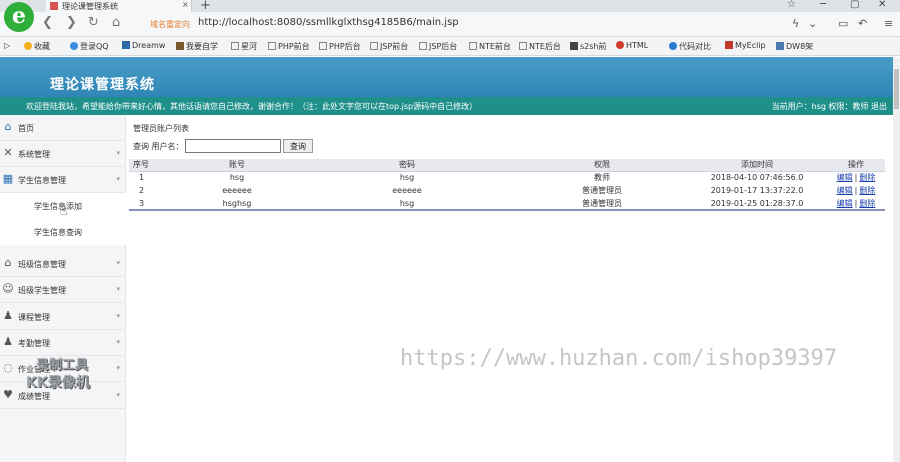 The image size is (900, 462). Describe the element at coordinates (74, 46) in the screenshot. I see `qq-icon` at that location.